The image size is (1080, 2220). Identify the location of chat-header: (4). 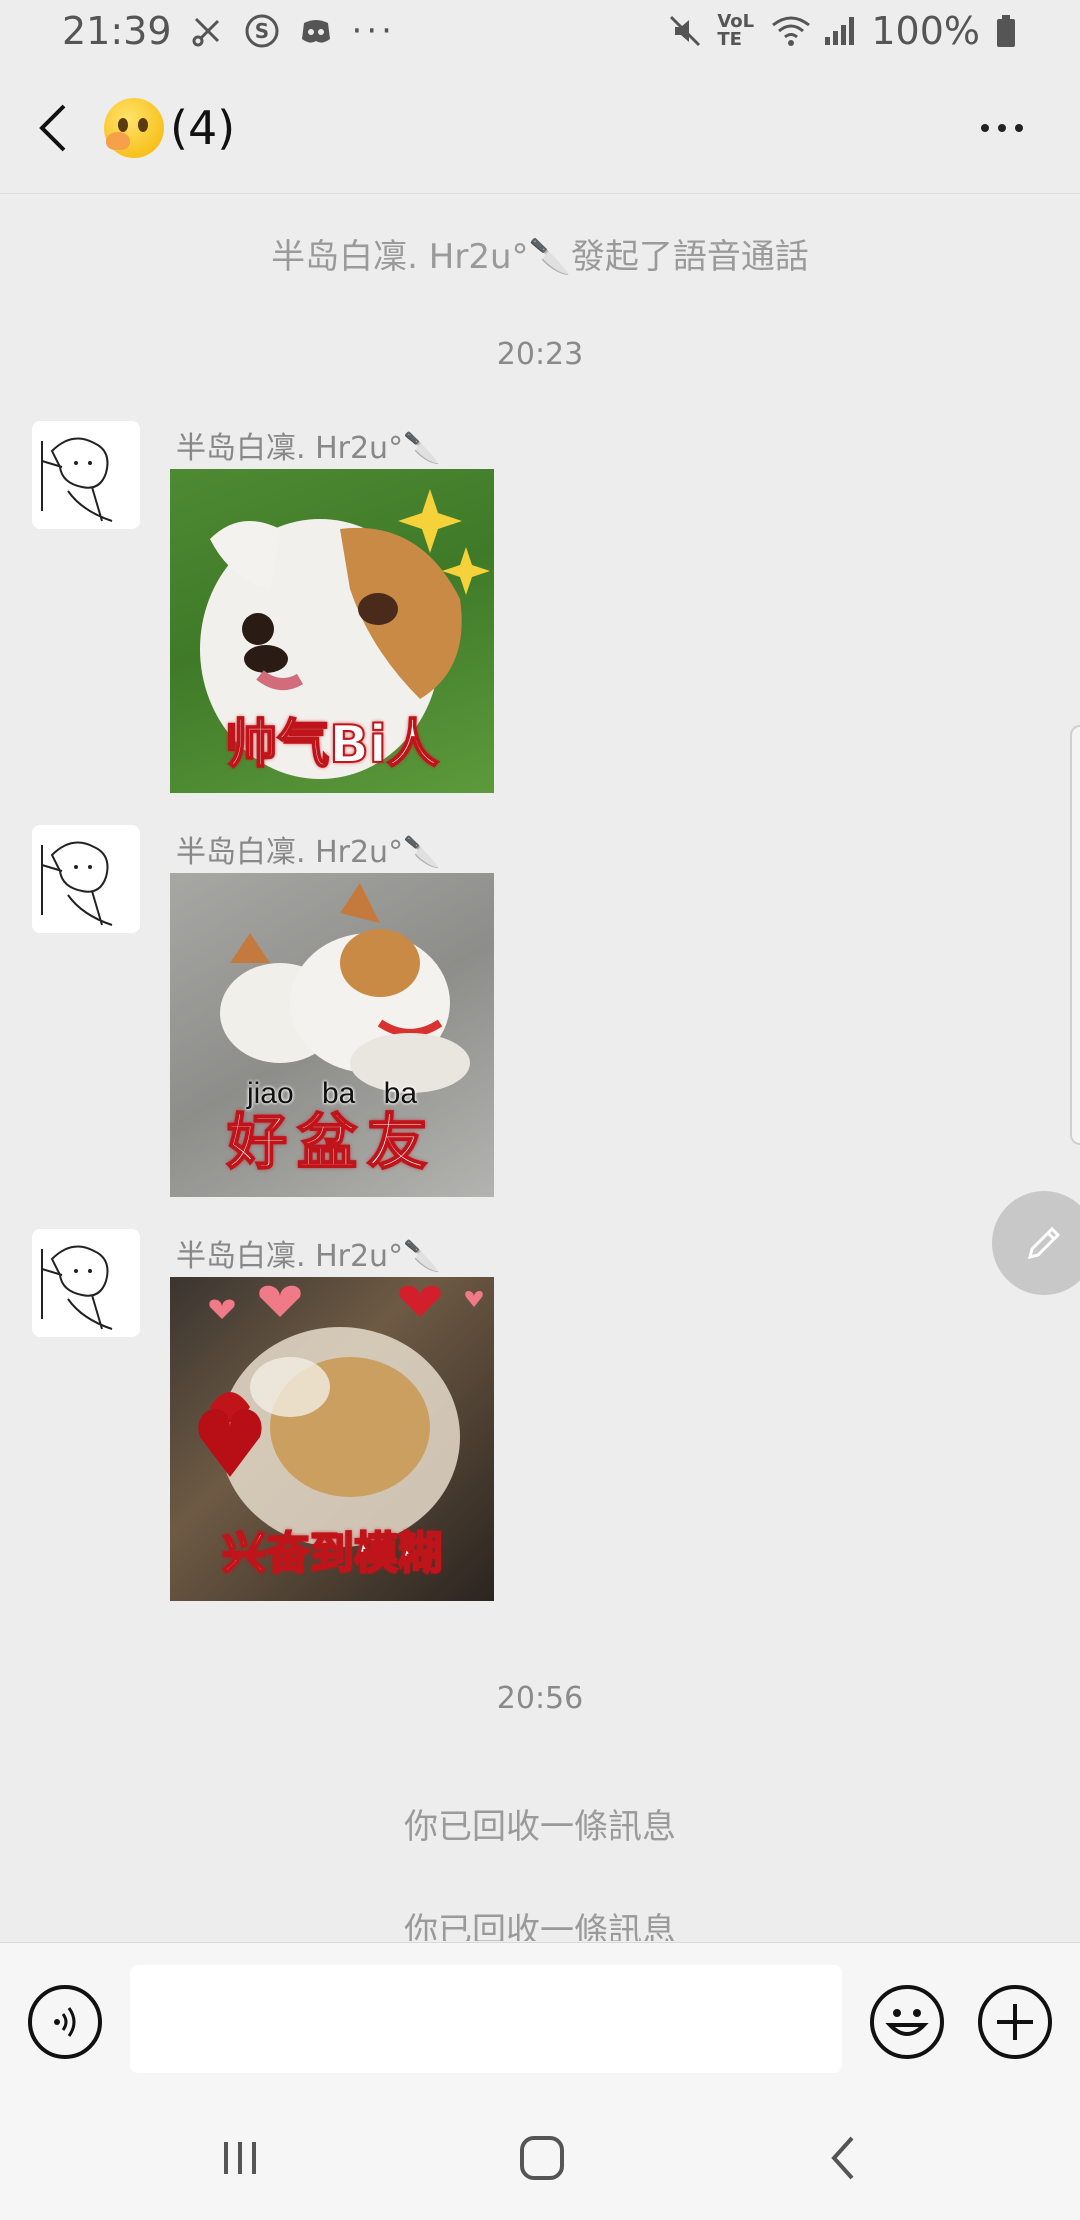
(540, 128).